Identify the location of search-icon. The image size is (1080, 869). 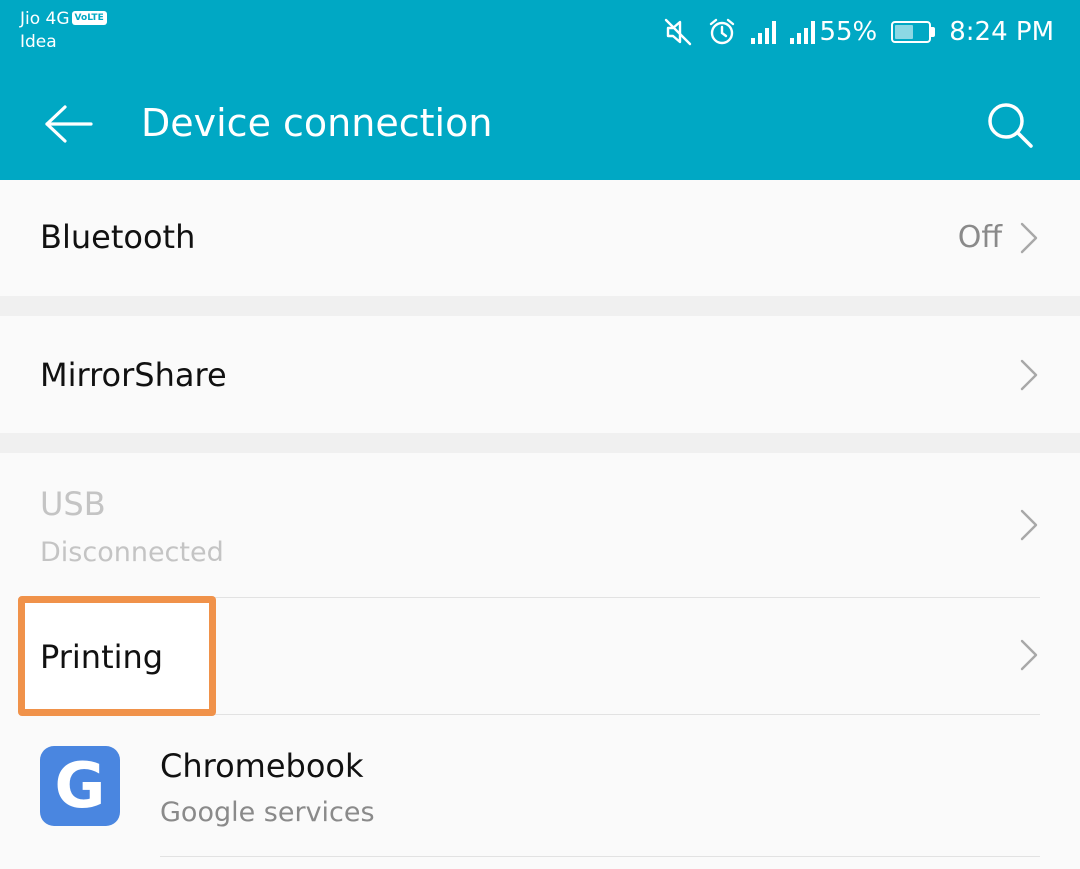
(1010, 125).